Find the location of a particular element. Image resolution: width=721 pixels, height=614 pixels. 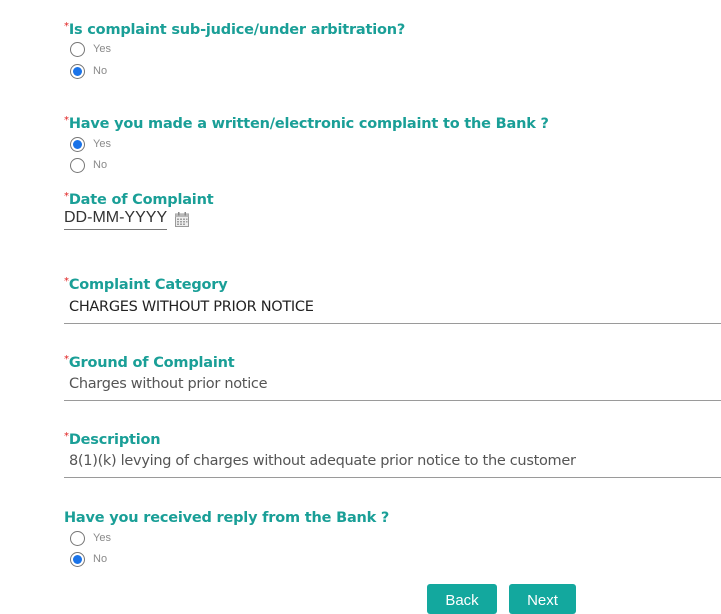

ground-of-complaint-question: *Ground of Complaint is located at coordinates (149, 362).